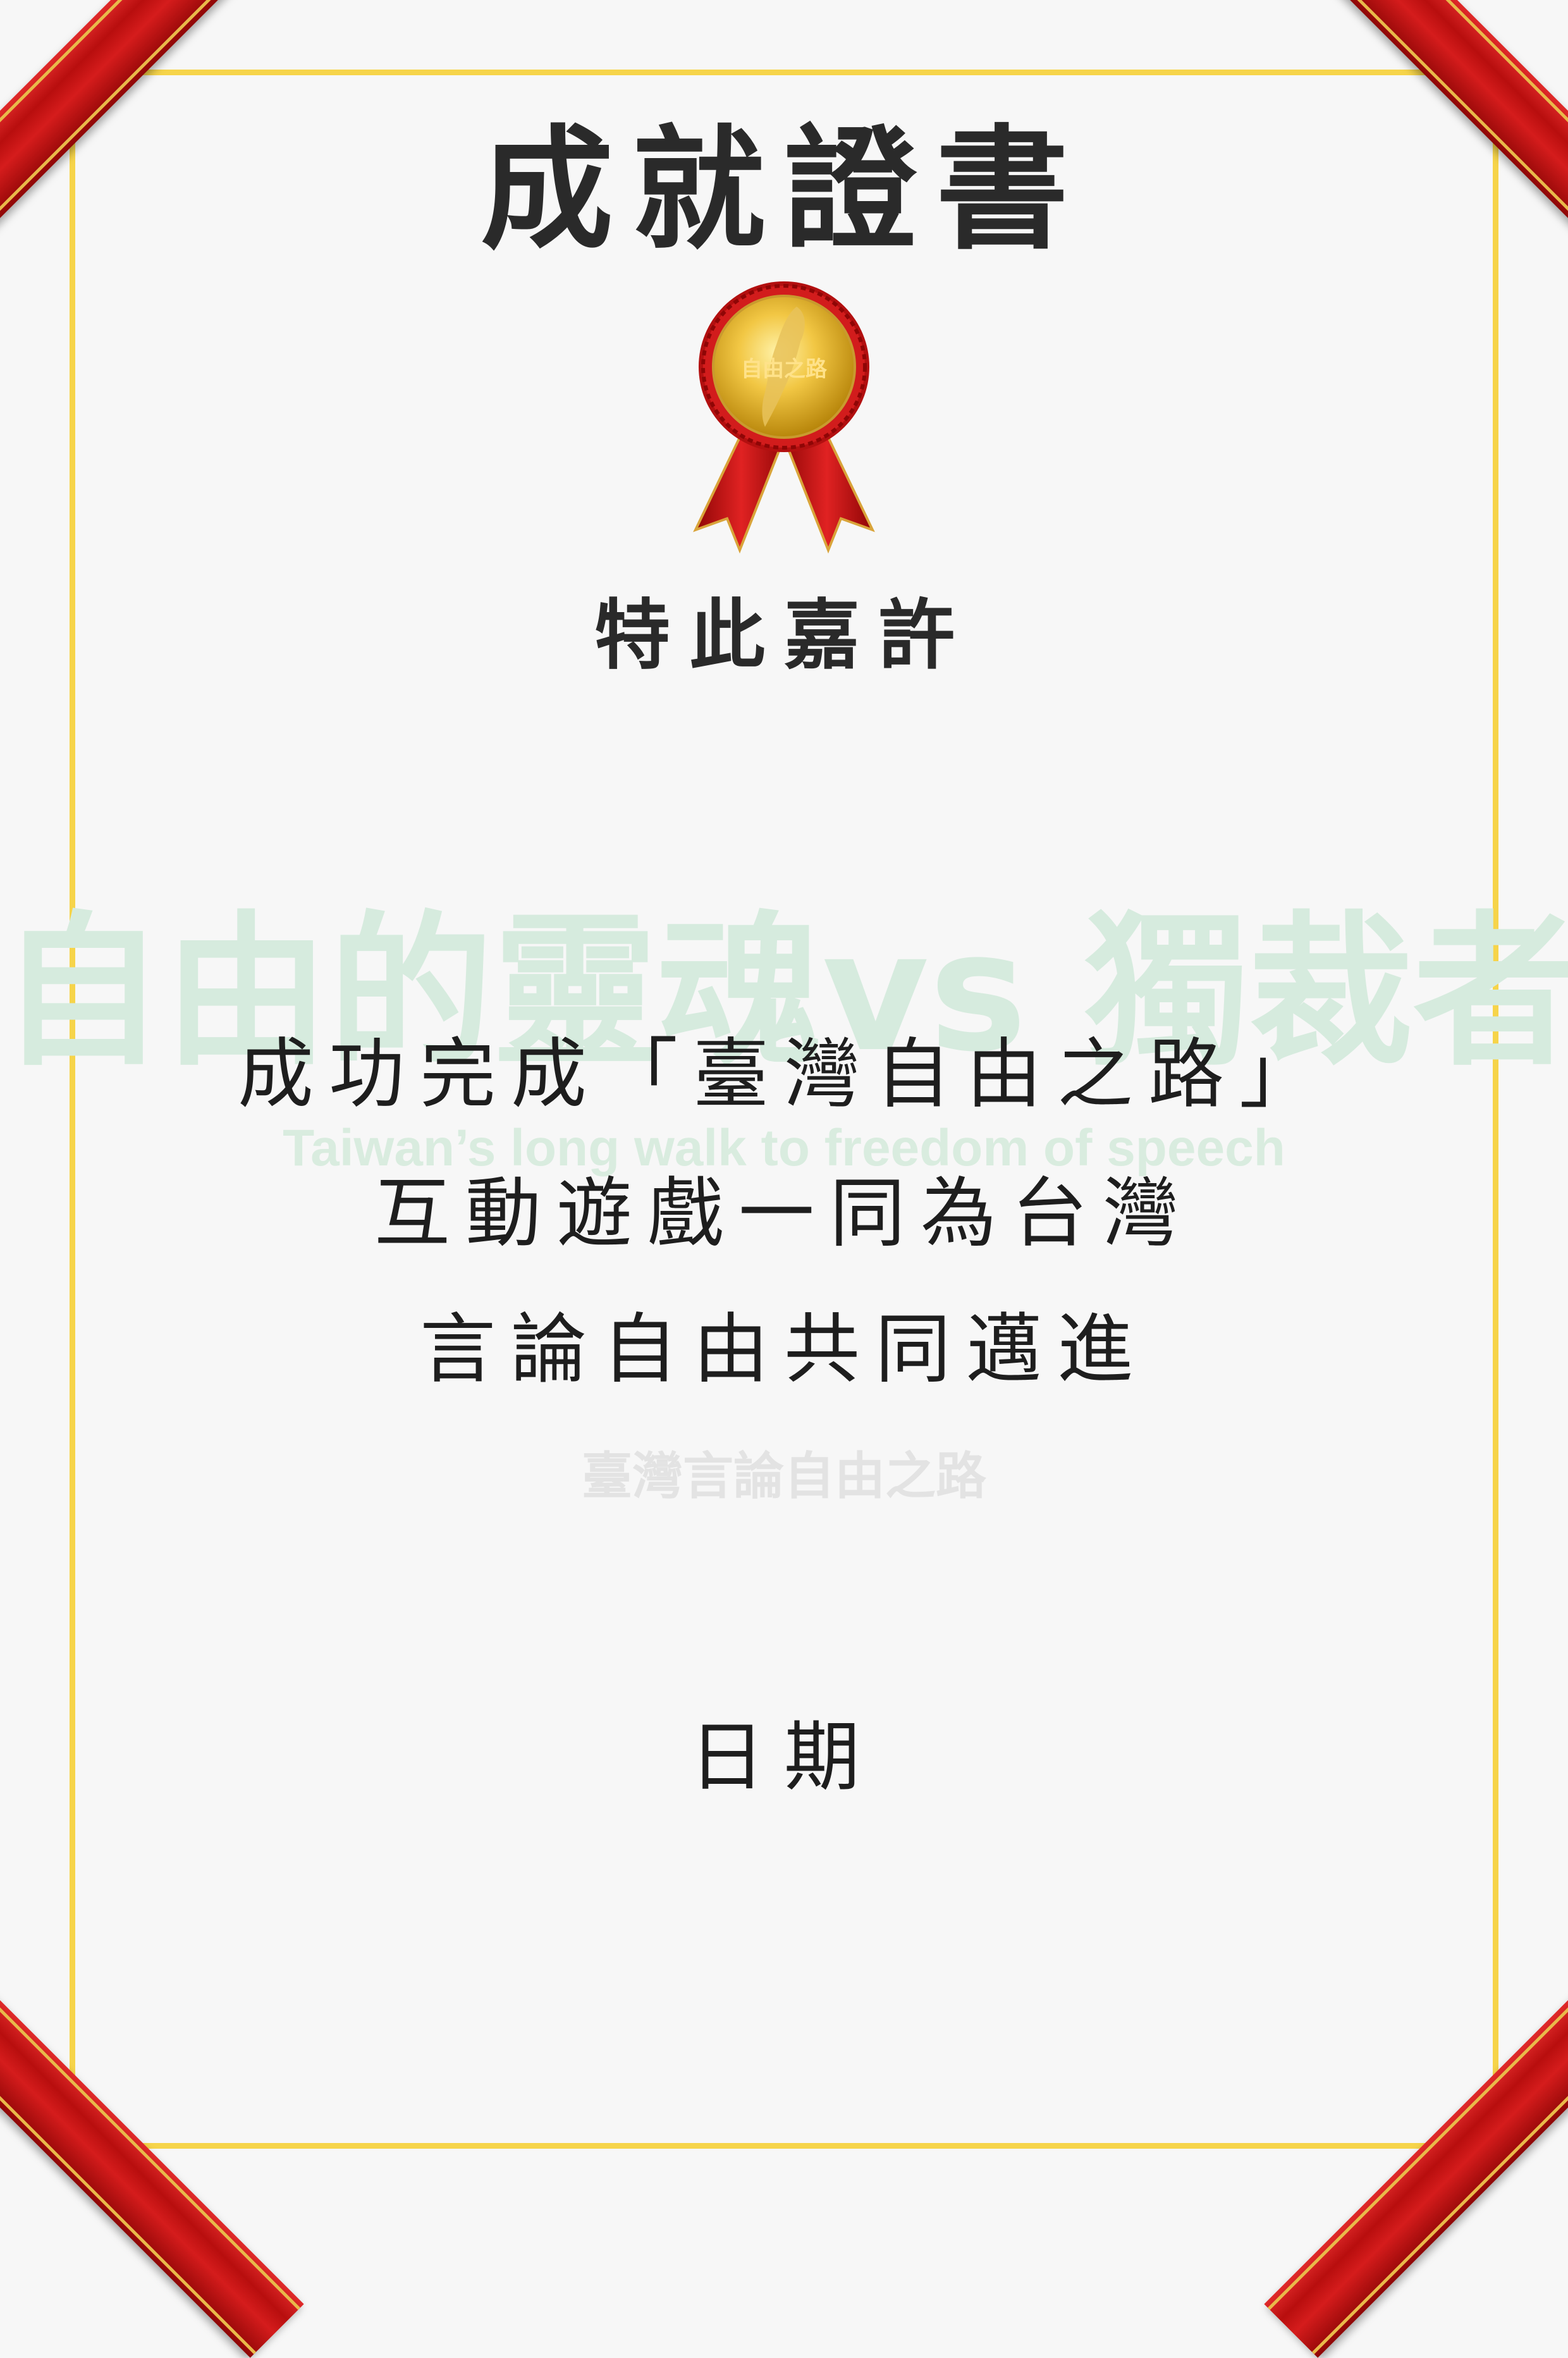  Describe the element at coordinates (784, 1476) in the screenshot. I see `watermark-small: 臺灣言論自由之路` at that location.